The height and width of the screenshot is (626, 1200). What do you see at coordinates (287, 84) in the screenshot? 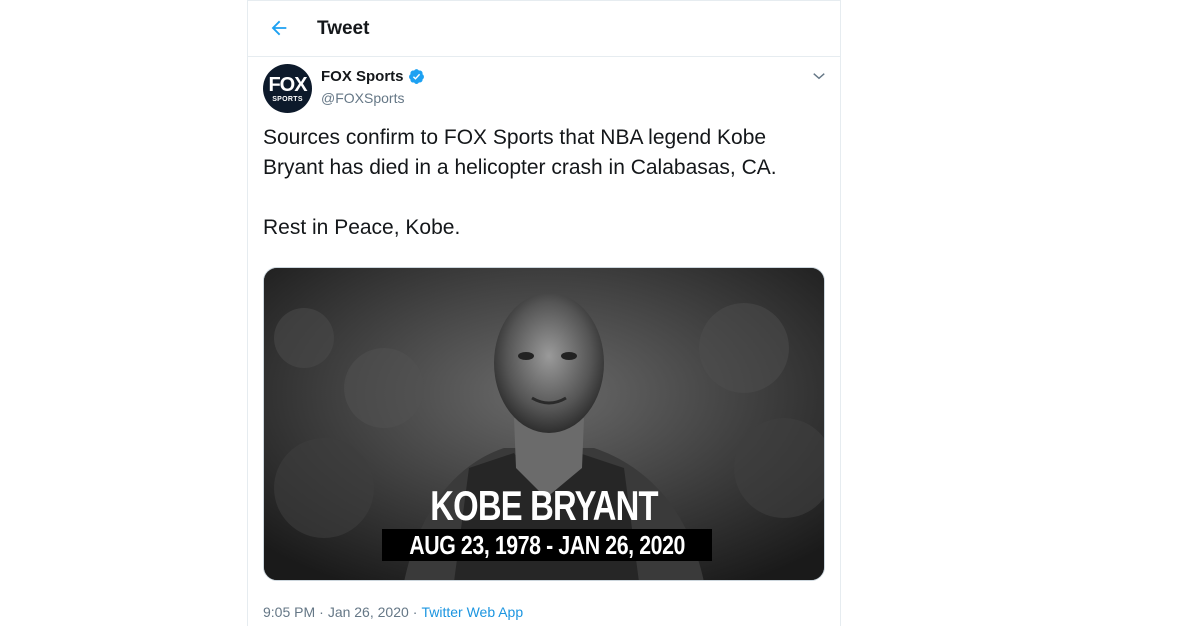
I see `avatar-text-fox: FOX` at bounding box center [287, 84].